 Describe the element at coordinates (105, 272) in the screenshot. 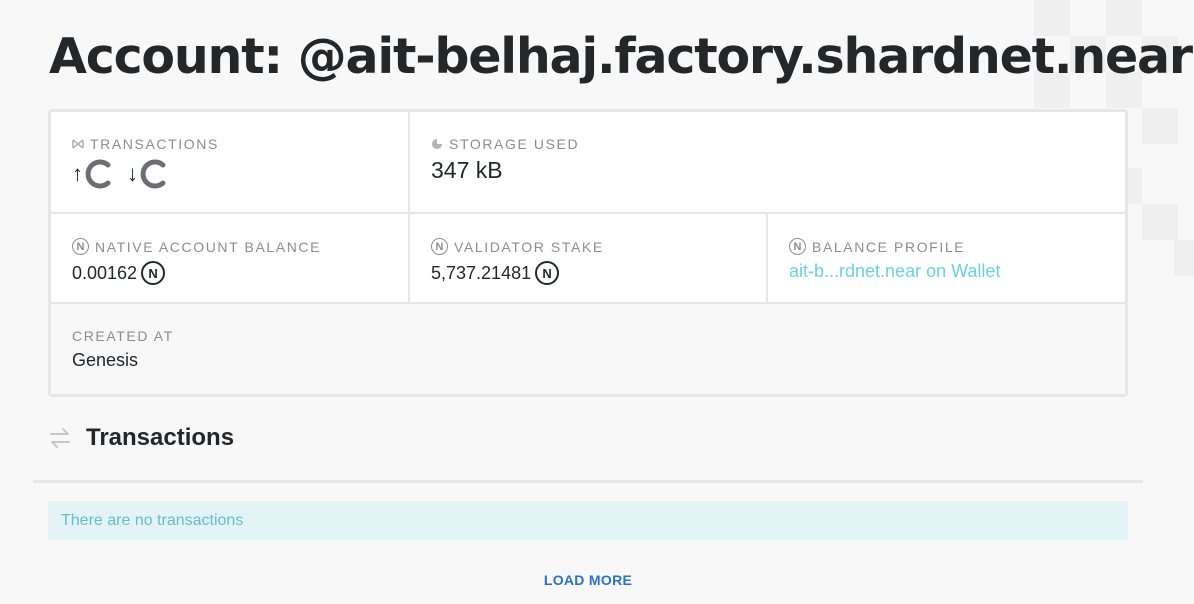

I see `native-balance-value: 0.00162` at that location.